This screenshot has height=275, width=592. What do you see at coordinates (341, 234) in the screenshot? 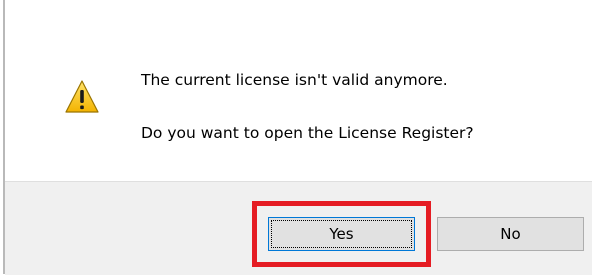
I see `yes-button-highlight` at bounding box center [341, 234].